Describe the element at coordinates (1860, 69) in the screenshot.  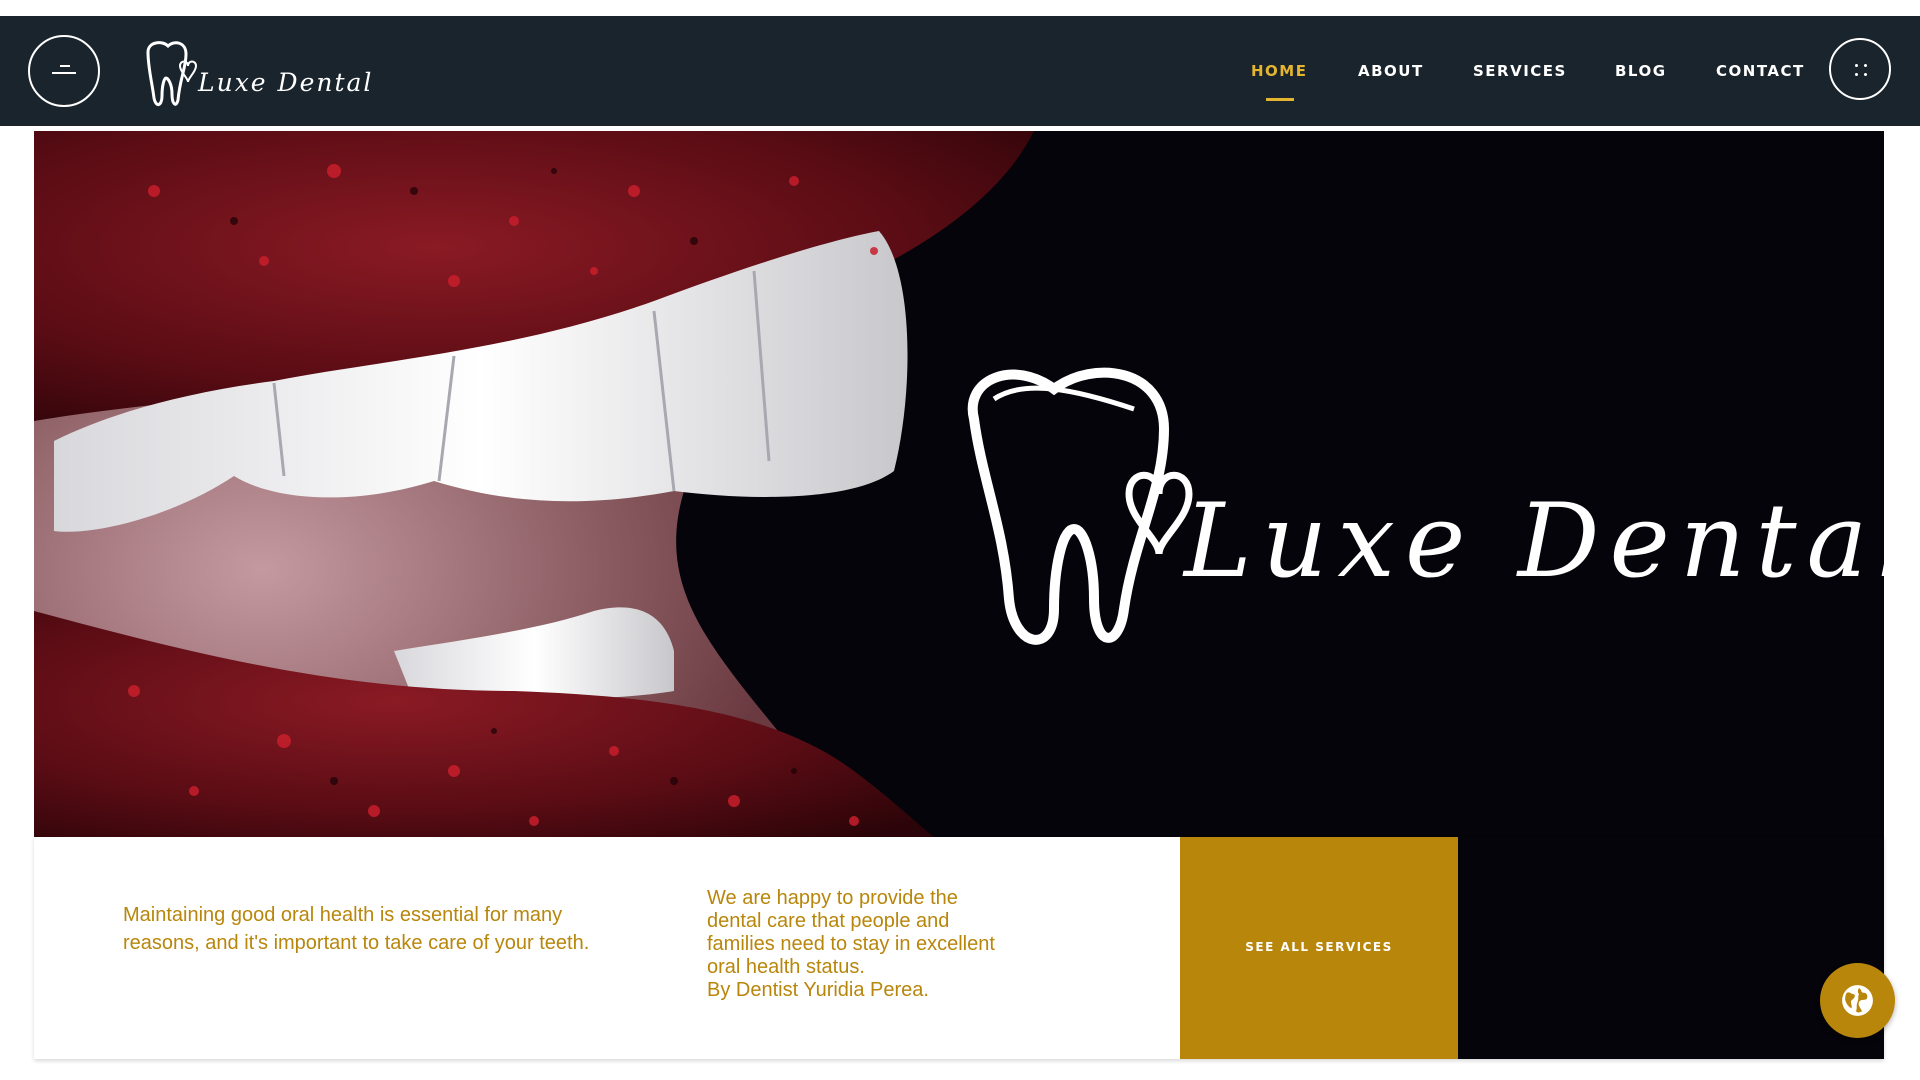
I see `dots-grid-button` at that location.